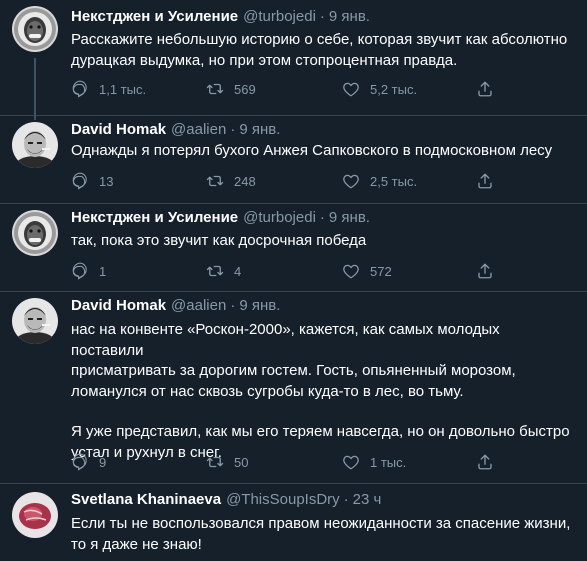 The height and width of the screenshot is (561, 587). What do you see at coordinates (227, 462) in the screenshot?
I see `retweet-button: 50` at bounding box center [227, 462].